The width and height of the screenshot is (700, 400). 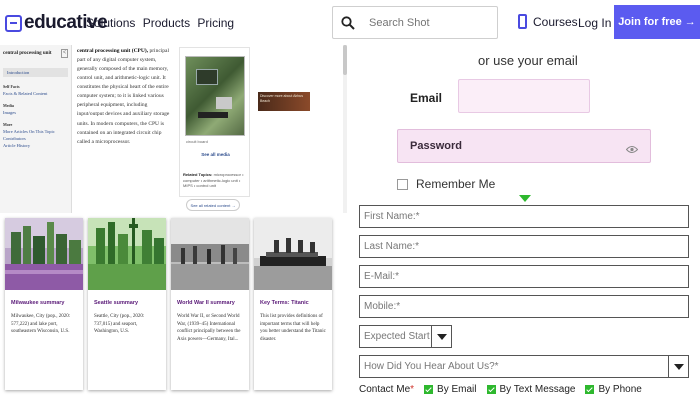 I want to click on nav-pricing: Pricing, so click(x=215, y=23).